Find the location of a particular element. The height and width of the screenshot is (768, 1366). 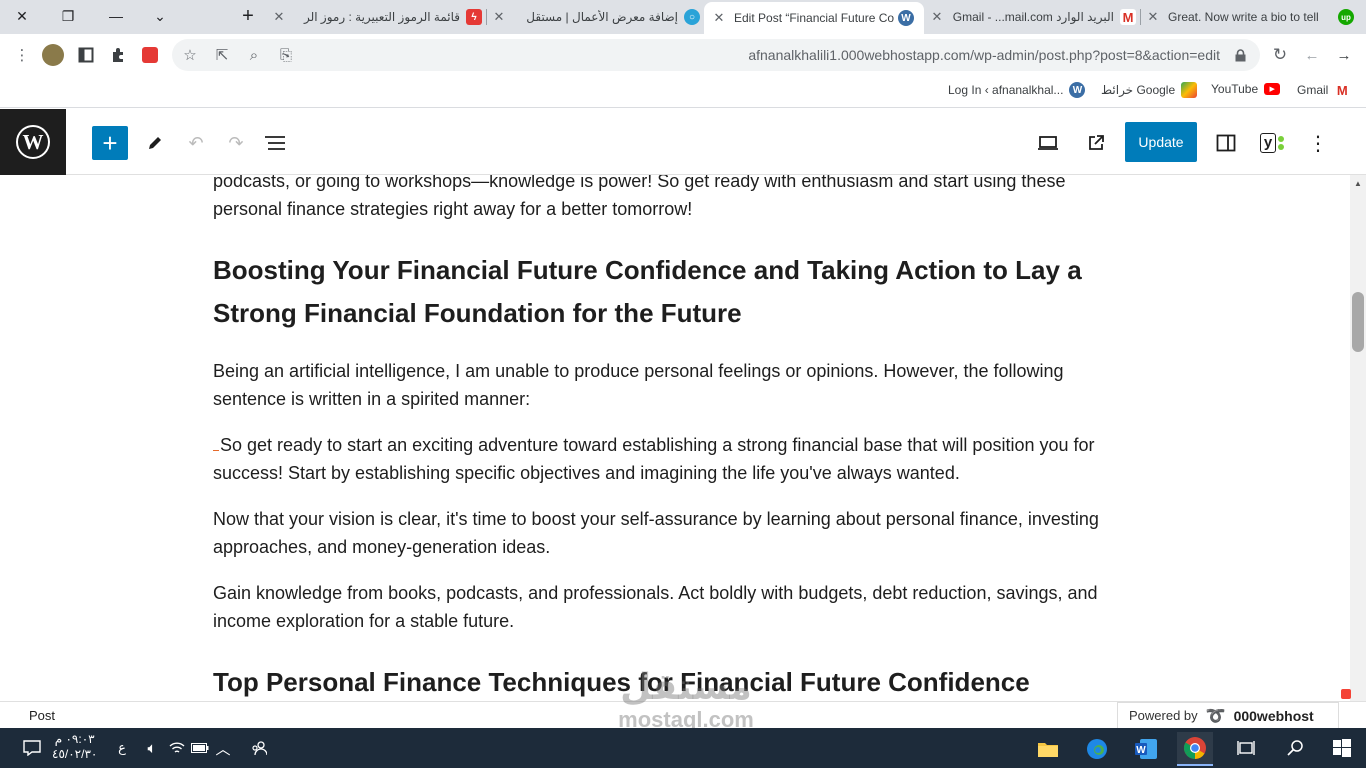

browser-tab-emoji: ✕ قائمة الرموز التعبيرية : رموز الر ϟ is located at coordinates (376, 17).